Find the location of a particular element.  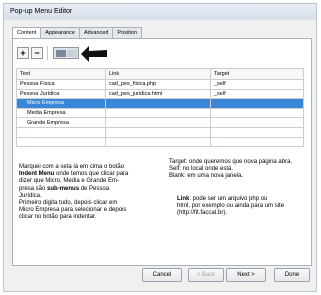

row-link: cad_pes_fisica.php is located at coordinates (158, 84).